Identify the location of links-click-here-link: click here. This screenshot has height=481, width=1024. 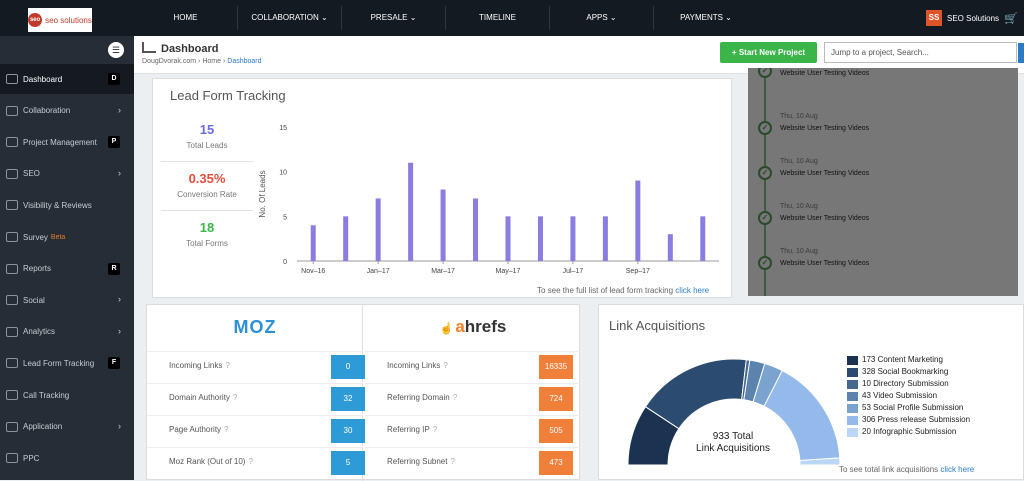
(957, 469).